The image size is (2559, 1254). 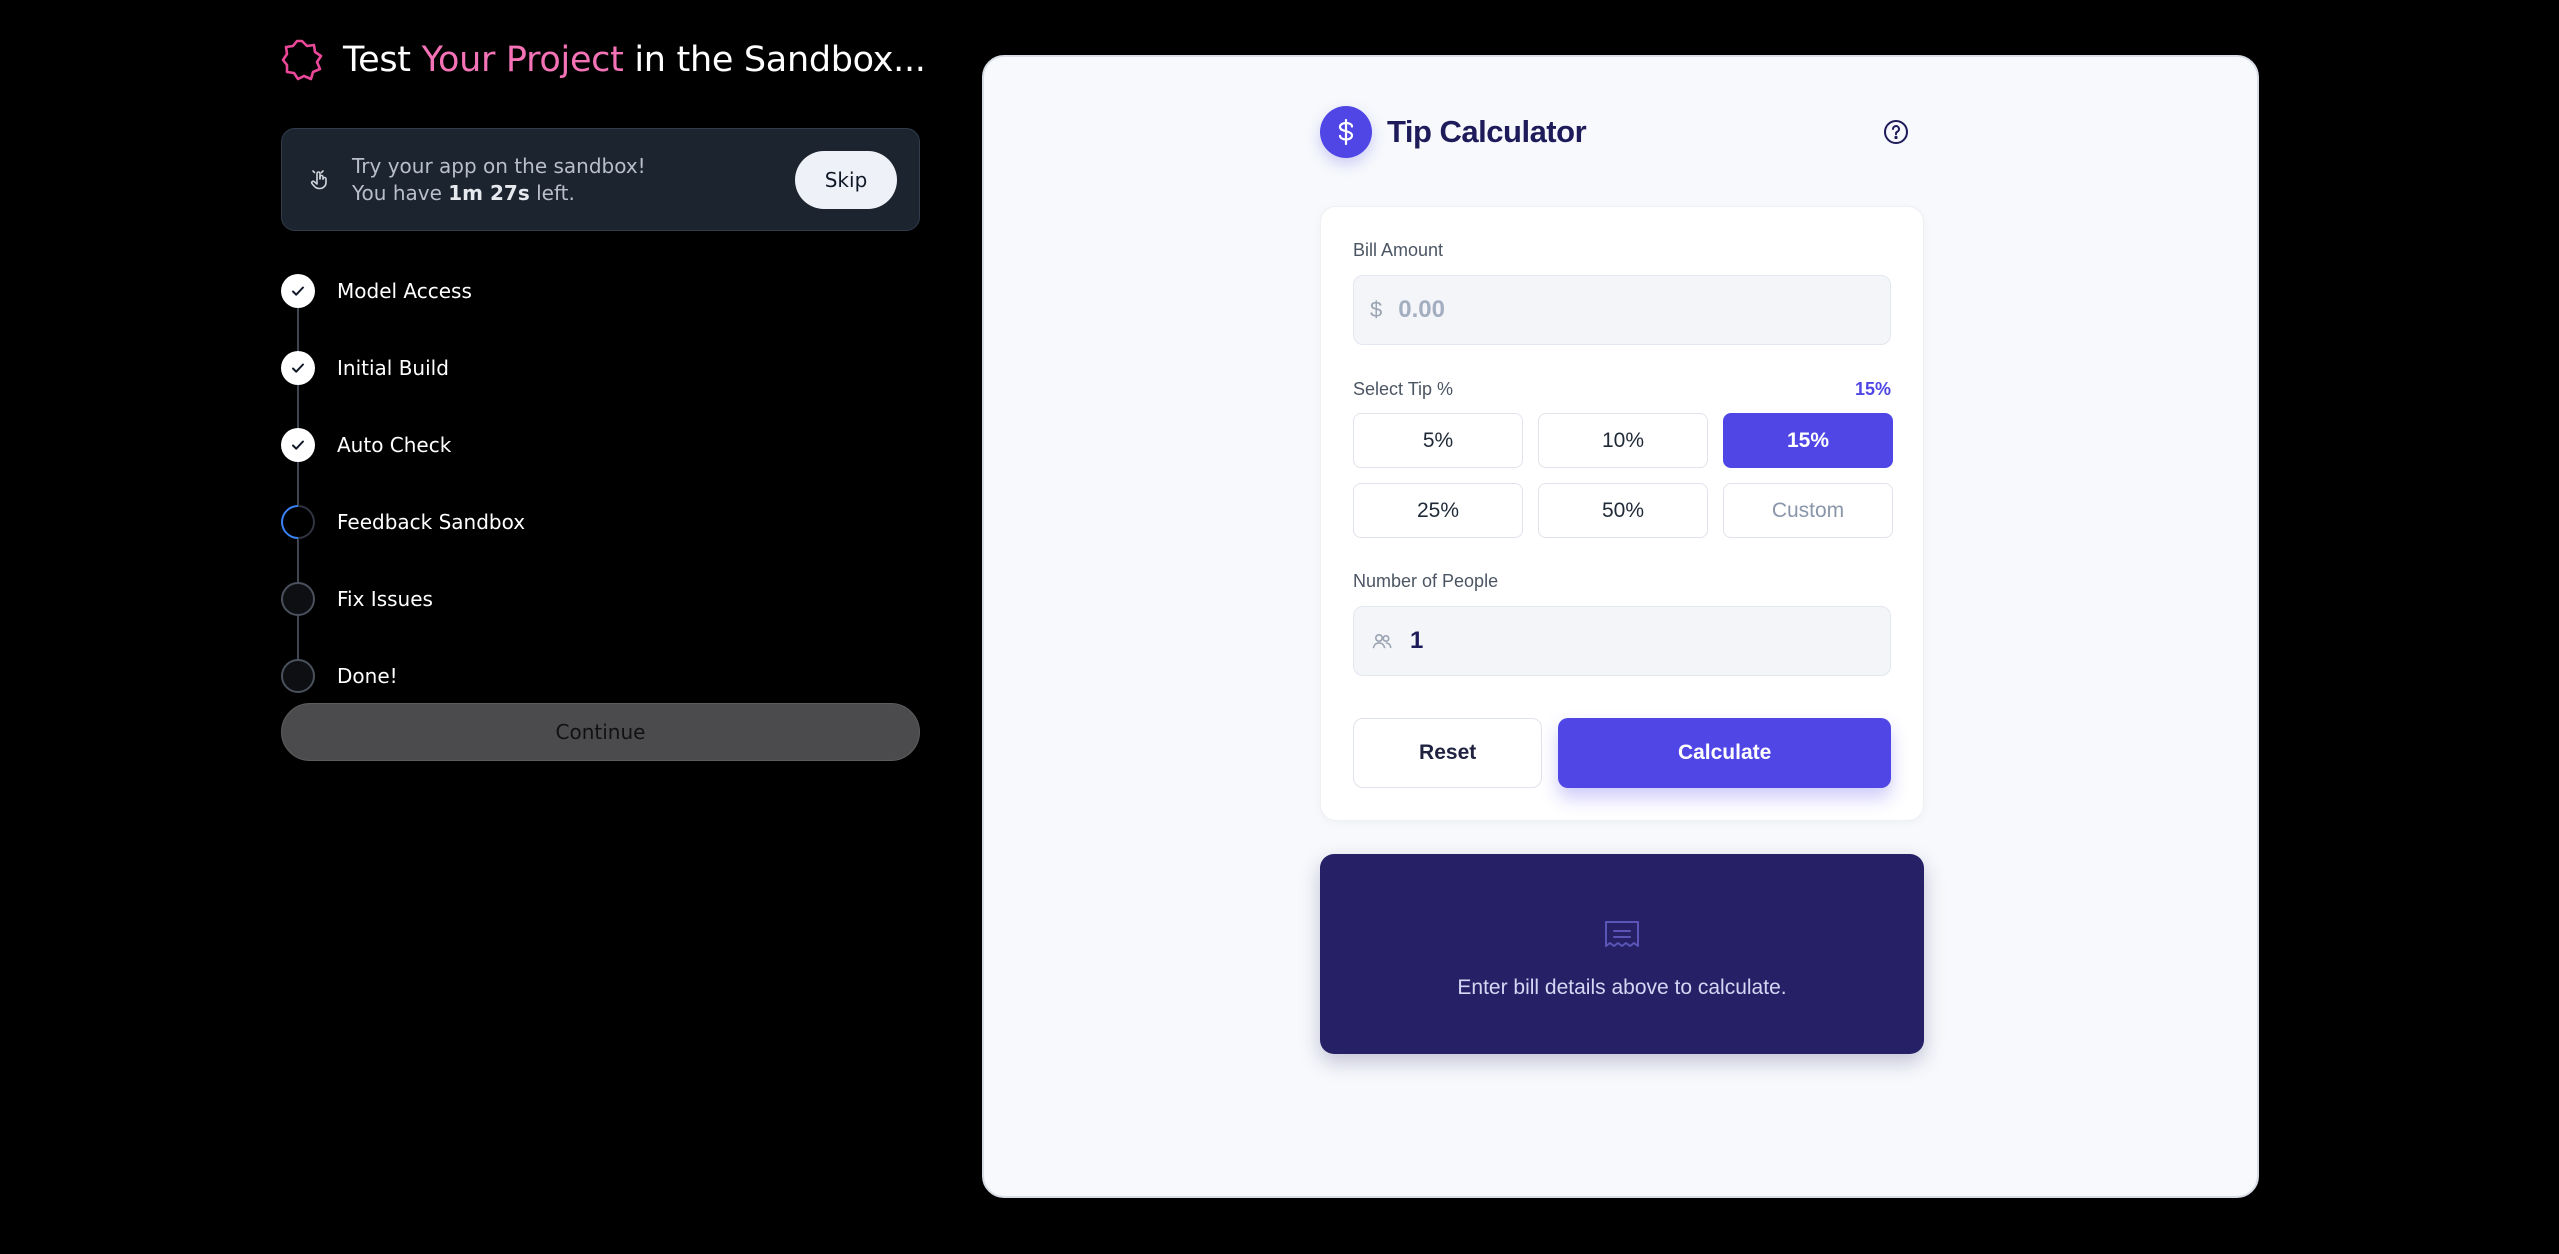 I want to click on receipt-icon, so click(x=1622, y=934).